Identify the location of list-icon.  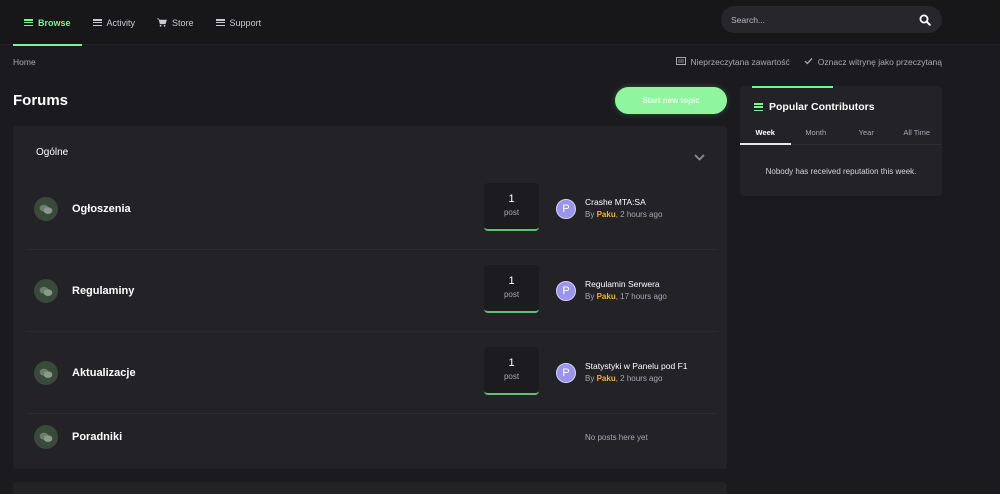
(680, 62).